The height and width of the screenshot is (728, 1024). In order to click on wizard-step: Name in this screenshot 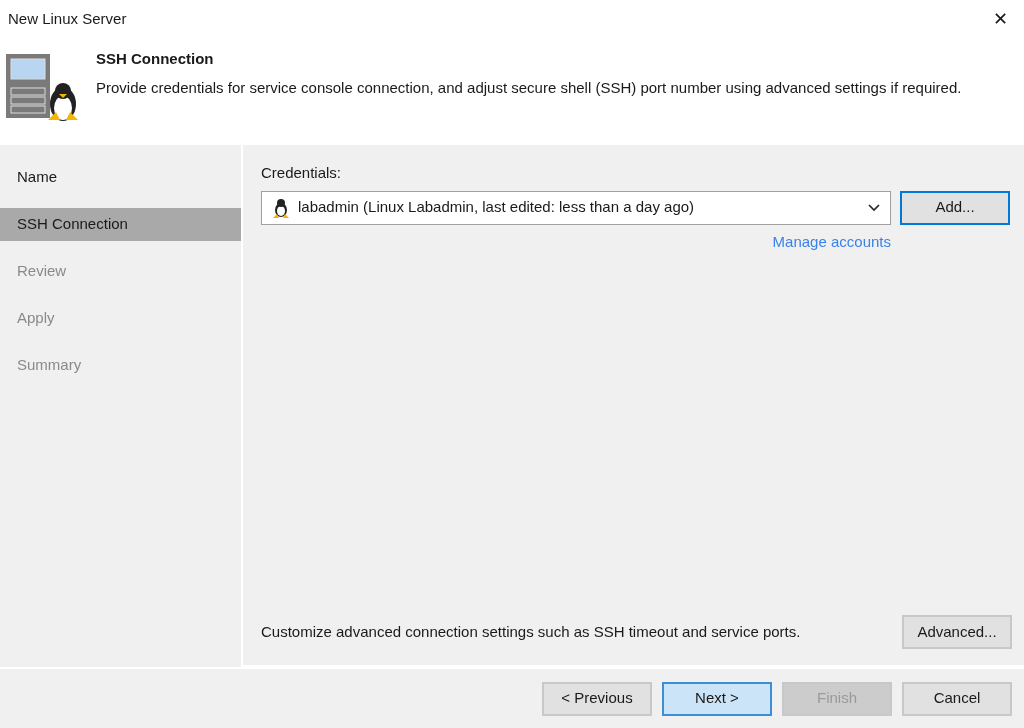, I will do `click(120, 177)`.